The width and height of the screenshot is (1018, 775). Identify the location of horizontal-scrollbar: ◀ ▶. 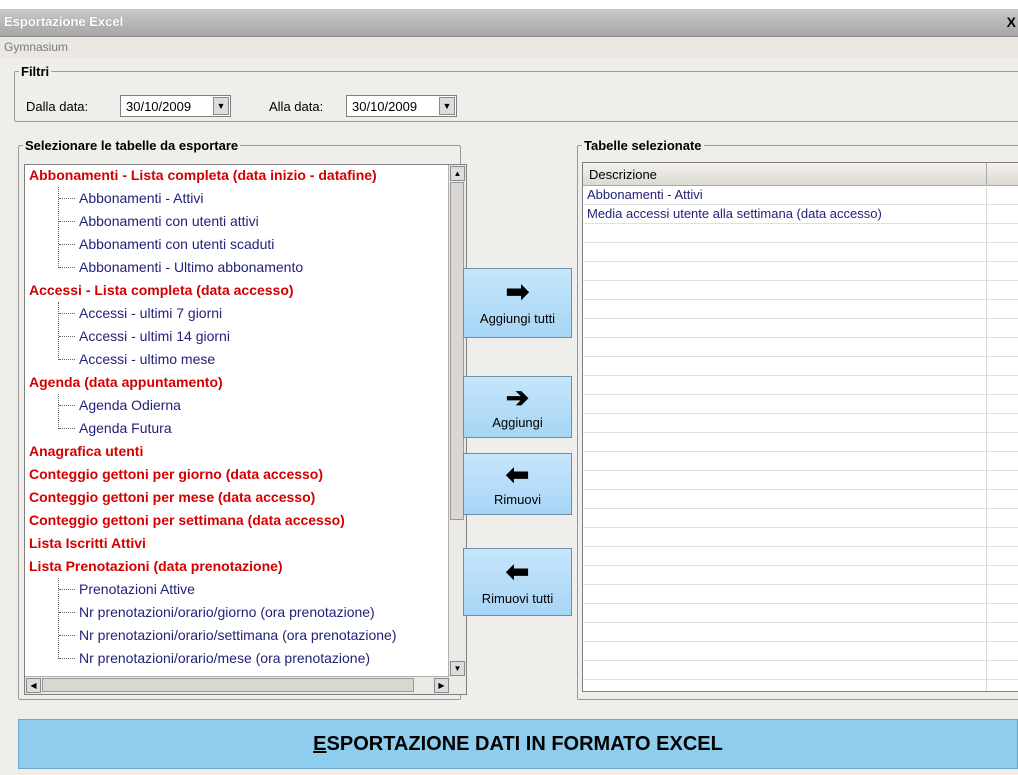
(237, 685).